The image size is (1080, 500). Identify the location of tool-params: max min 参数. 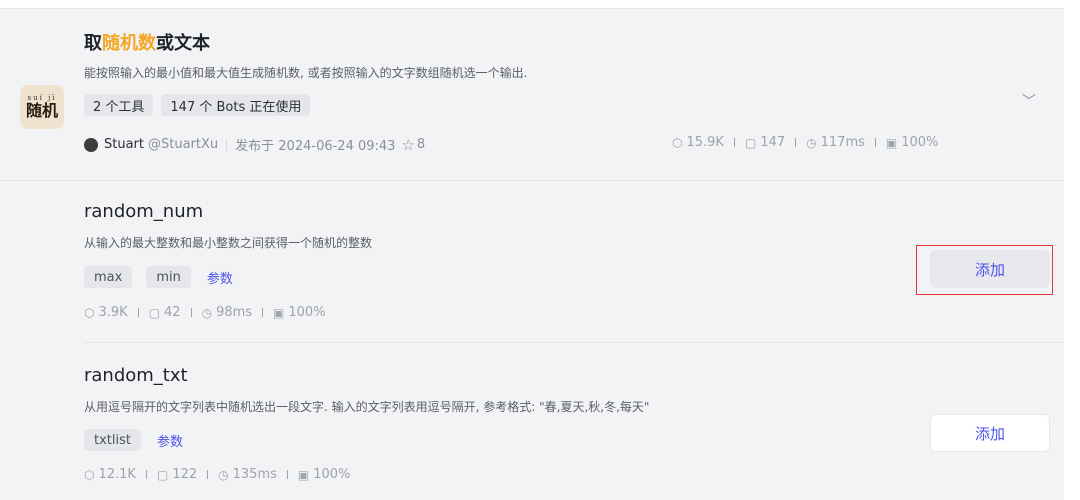
(158, 277).